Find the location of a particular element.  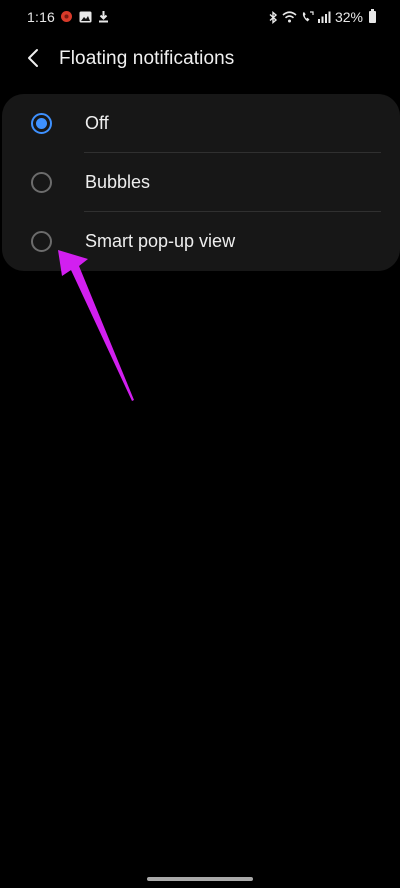

status-left-icons is located at coordinates (84, 16).